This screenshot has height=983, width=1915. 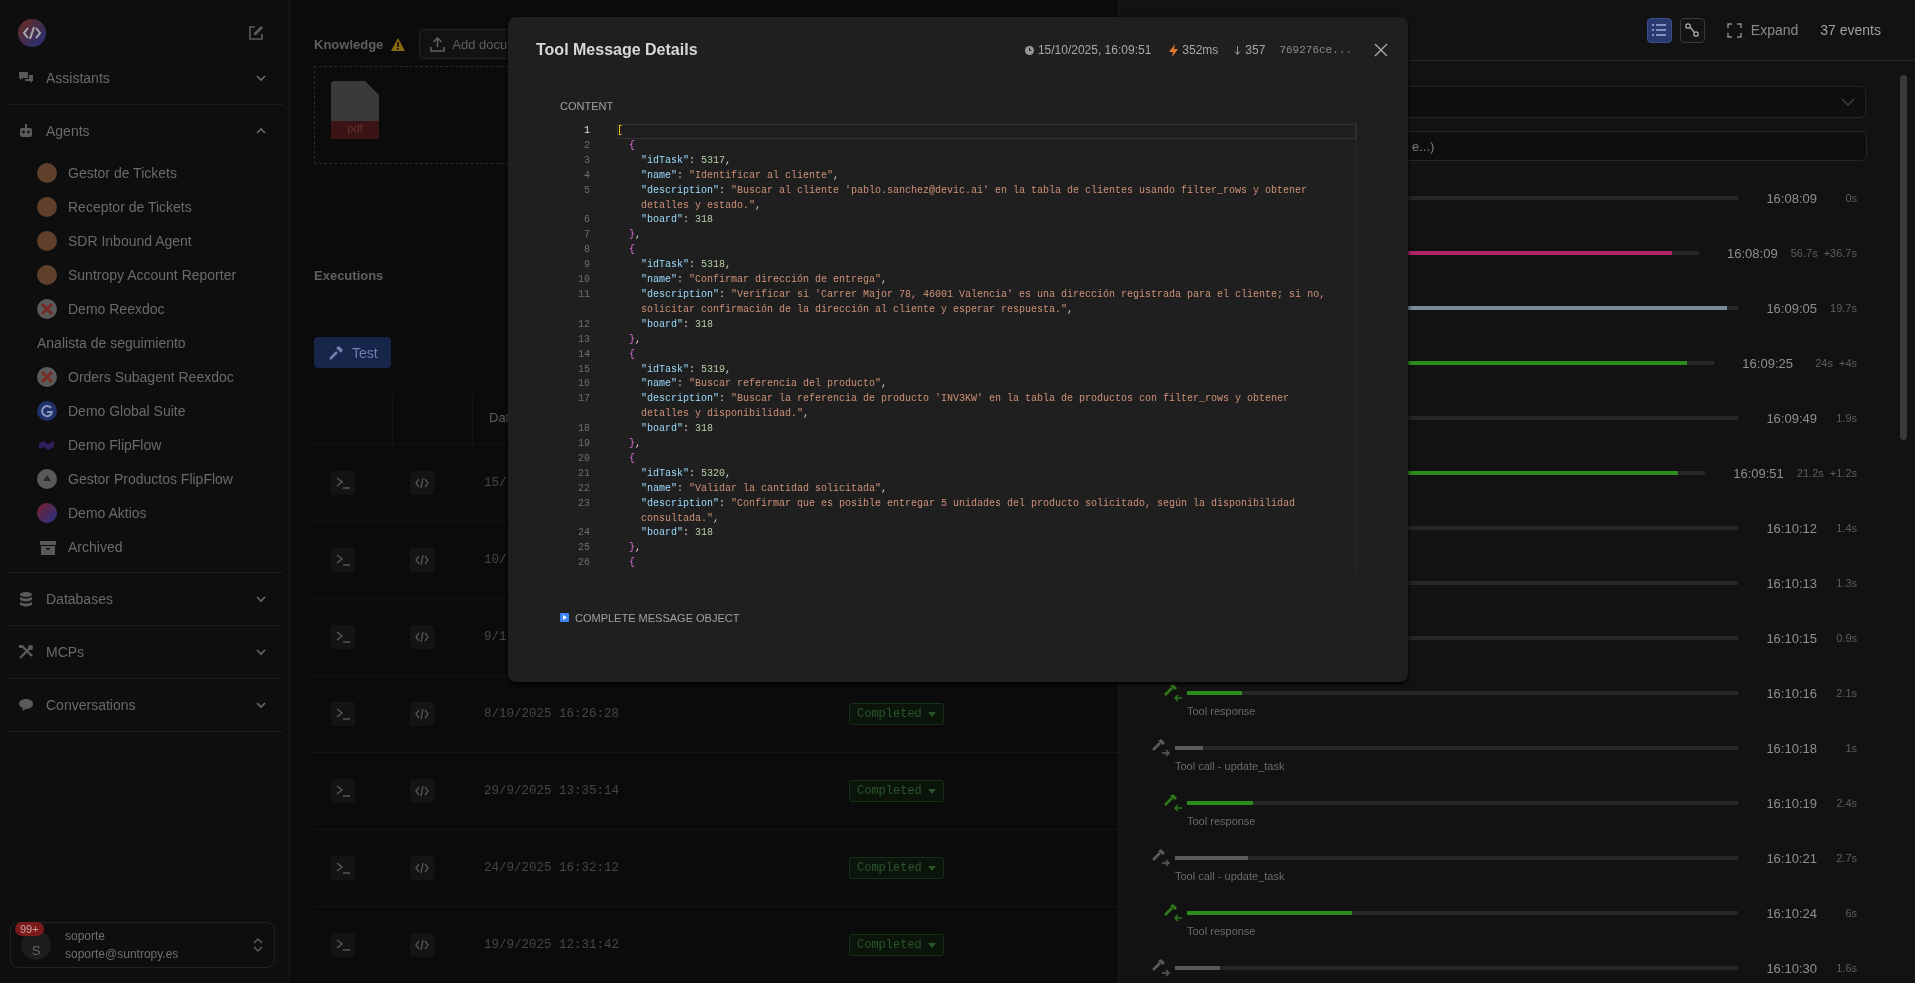 What do you see at coordinates (1692, 30) in the screenshot?
I see `graph-view-button` at bounding box center [1692, 30].